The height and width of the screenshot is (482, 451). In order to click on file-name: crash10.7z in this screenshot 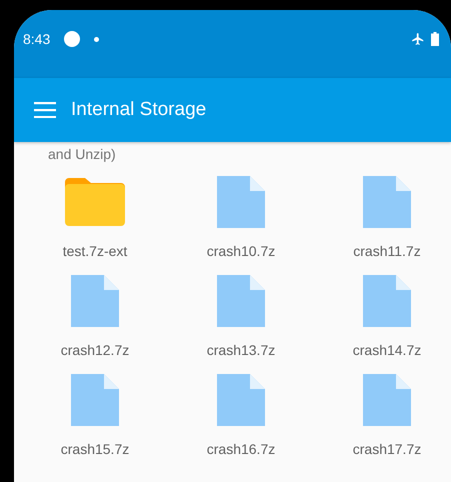, I will do `click(241, 251)`.